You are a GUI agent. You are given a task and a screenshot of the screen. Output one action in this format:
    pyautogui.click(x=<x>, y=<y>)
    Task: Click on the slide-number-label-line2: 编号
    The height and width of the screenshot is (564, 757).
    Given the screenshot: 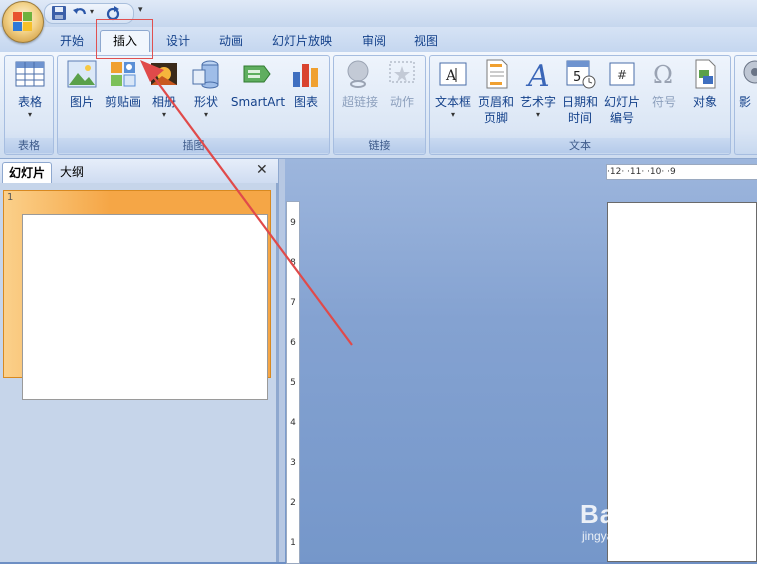 What is the action you would take?
    pyautogui.click(x=621, y=118)
    